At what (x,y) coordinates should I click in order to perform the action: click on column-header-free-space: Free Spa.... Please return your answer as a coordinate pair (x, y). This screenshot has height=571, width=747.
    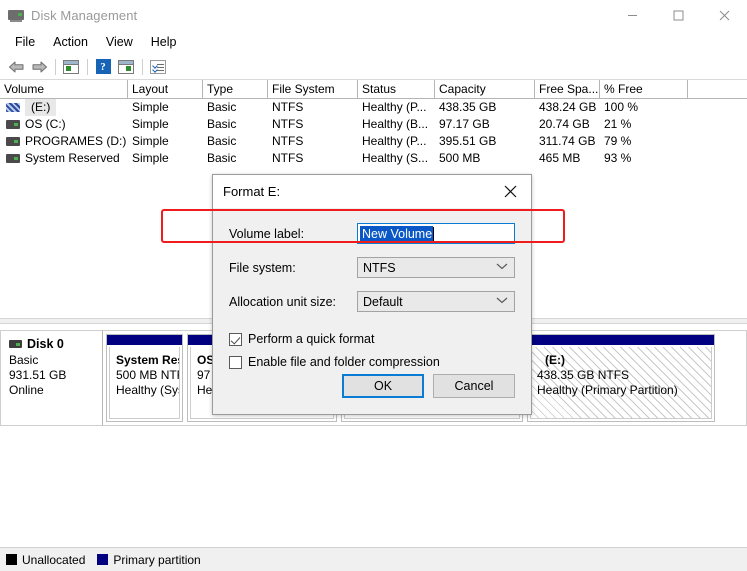
    Looking at the image, I should click on (567, 89).